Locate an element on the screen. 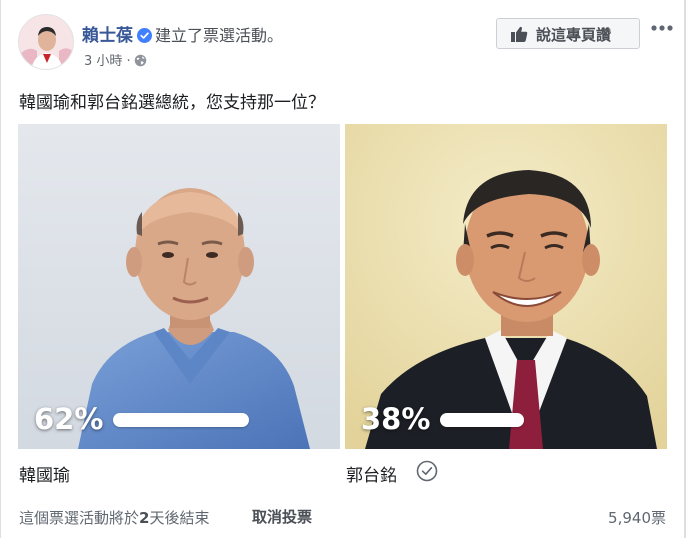 The height and width of the screenshot is (538, 686). post-action-text: 建立了票選活動。 is located at coordinates (219, 35).